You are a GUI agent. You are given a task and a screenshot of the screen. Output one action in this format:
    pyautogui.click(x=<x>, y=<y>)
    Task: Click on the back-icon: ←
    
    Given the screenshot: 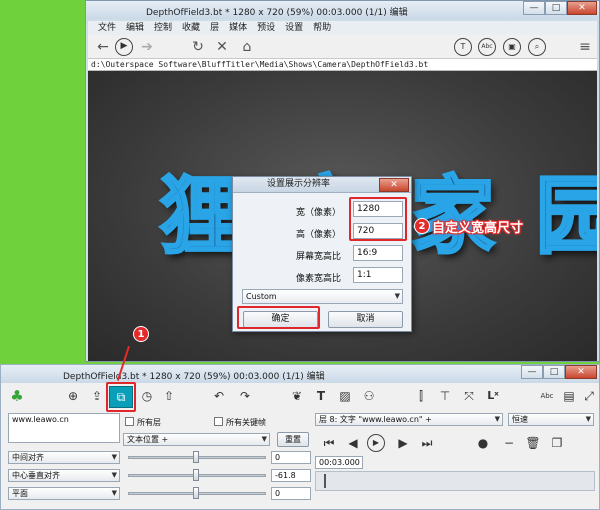 What is the action you would take?
    pyautogui.click(x=103, y=47)
    